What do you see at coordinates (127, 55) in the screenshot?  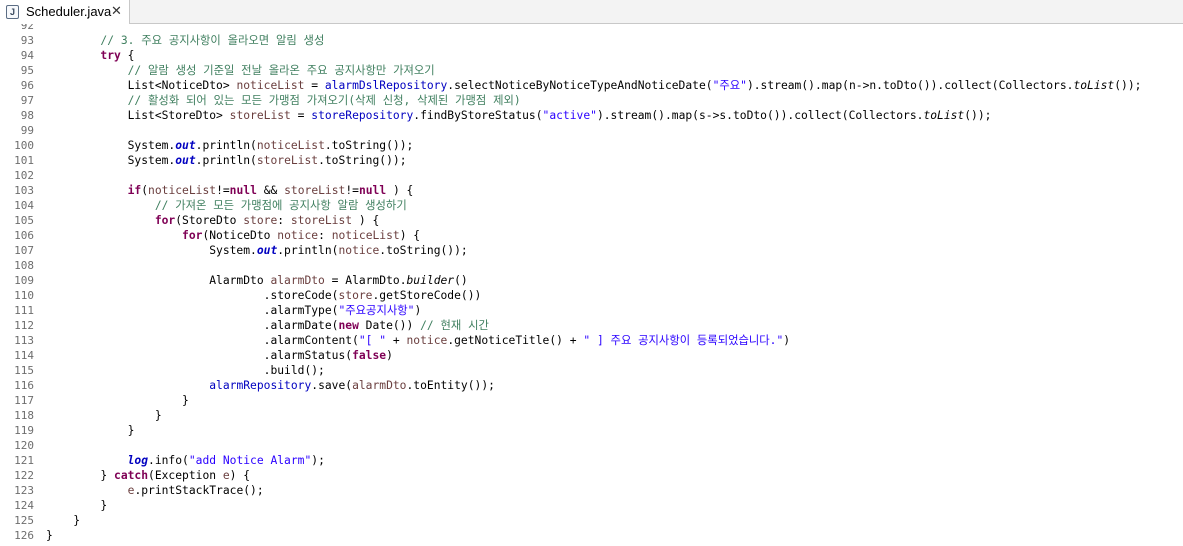 I see `code-token: {` at bounding box center [127, 55].